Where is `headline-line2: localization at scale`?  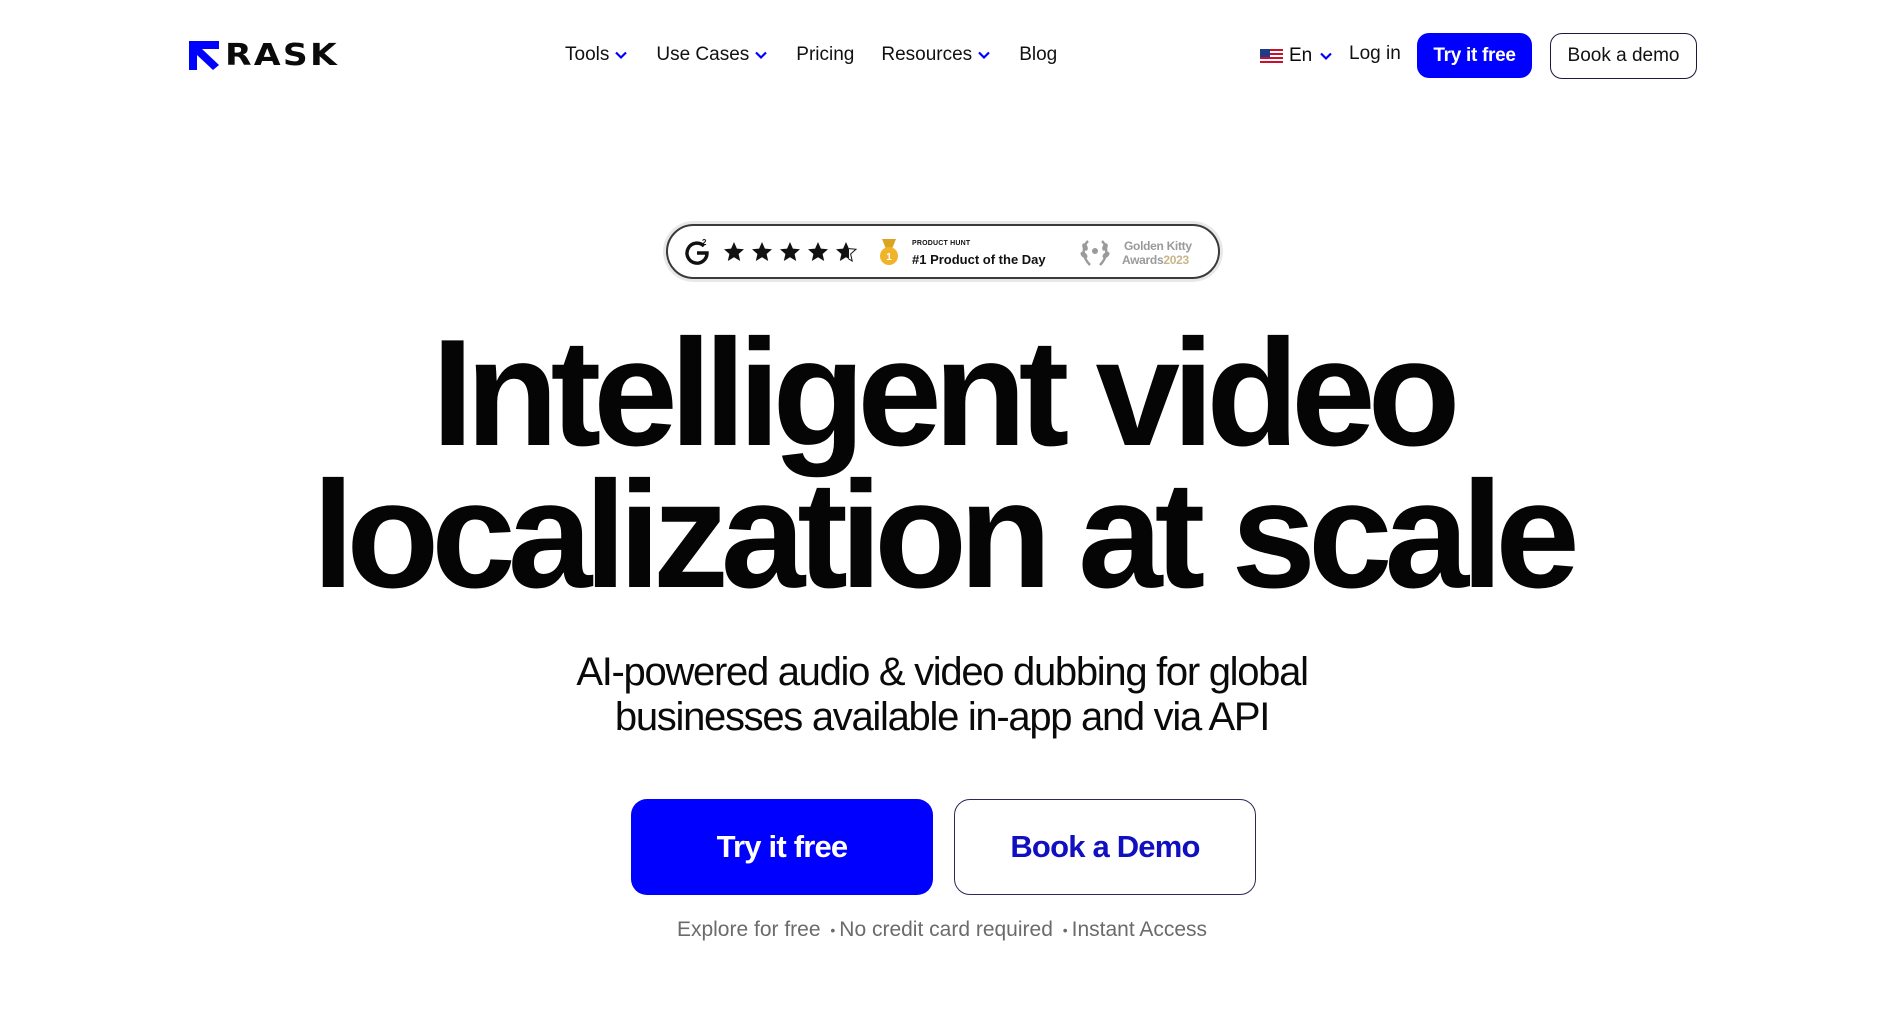 headline-line2: localization at scale is located at coordinates (946, 535).